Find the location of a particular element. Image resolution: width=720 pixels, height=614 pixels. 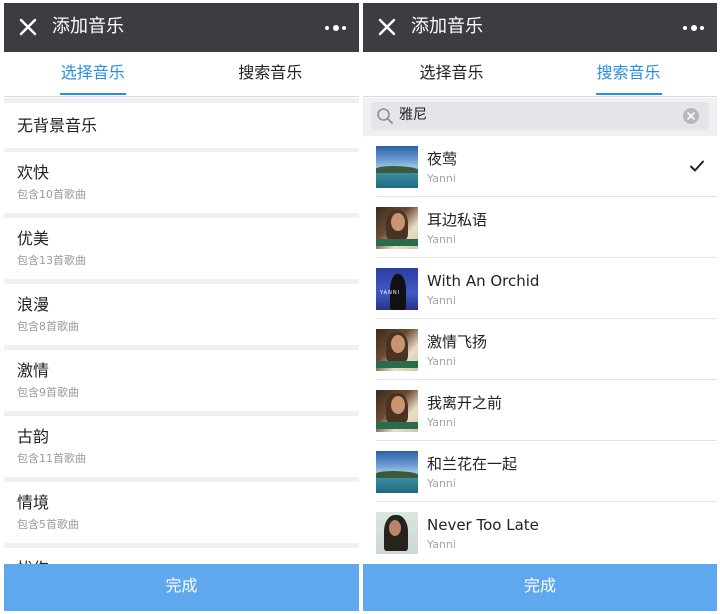

category-item-none: 无背景音乐 is located at coordinates (181, 125).